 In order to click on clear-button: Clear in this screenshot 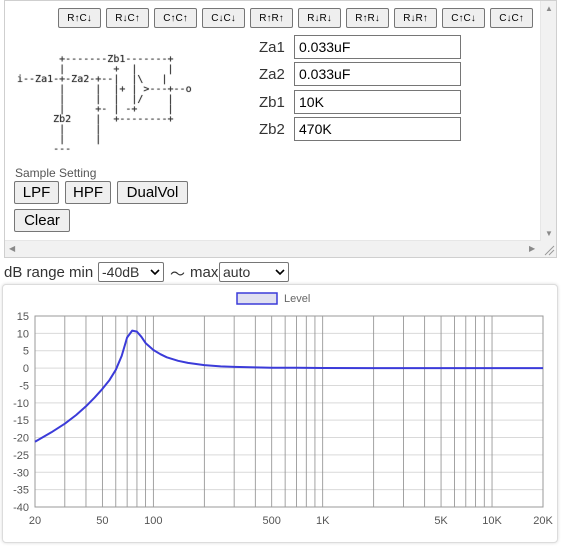, I will do `click(42, 220)`.